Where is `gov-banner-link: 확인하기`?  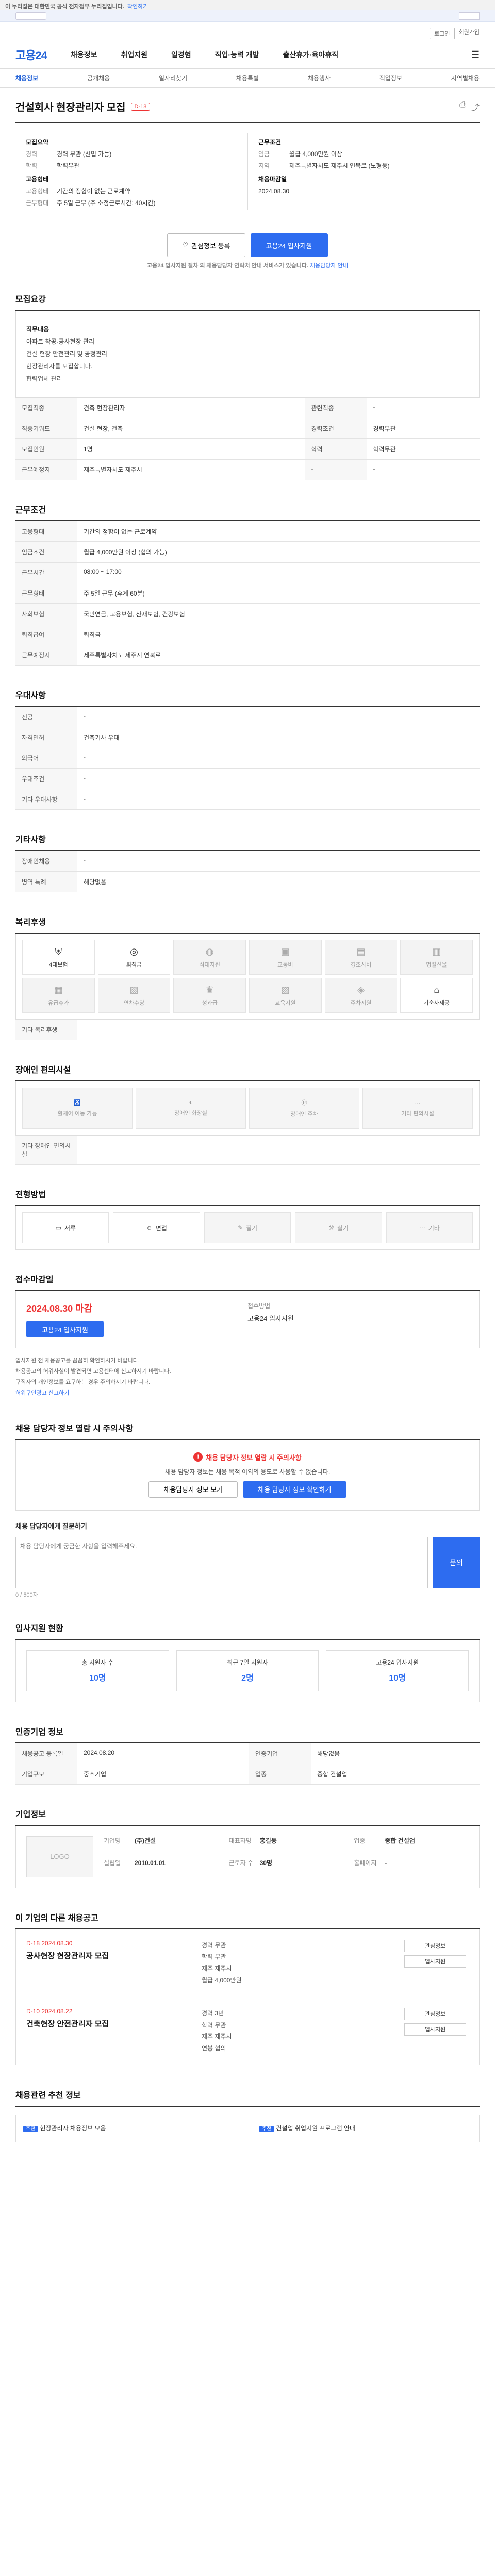
gov-banner-link: 확인하기 is located at coordinates (137, 6).